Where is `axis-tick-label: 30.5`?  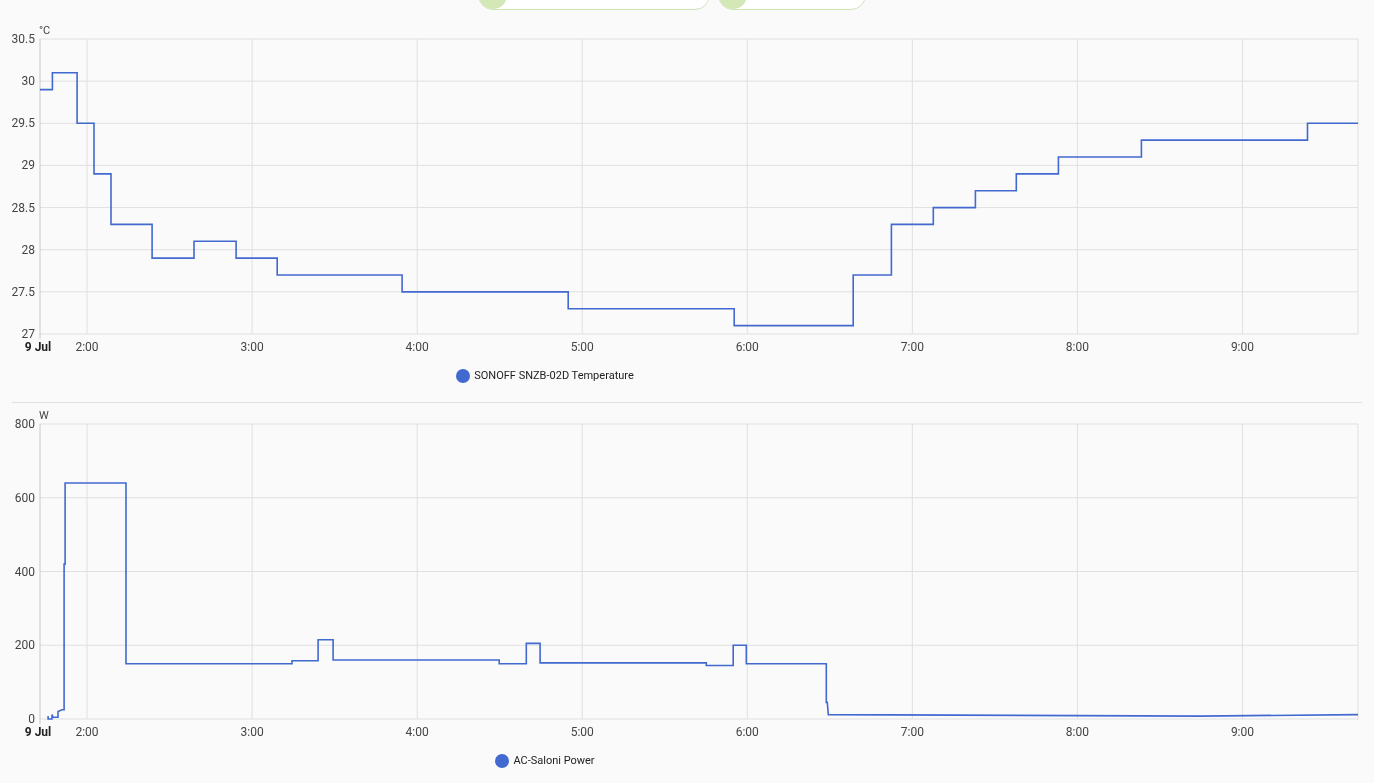
axis-tick-label: 30.5 is located at coordinates (23, 39).